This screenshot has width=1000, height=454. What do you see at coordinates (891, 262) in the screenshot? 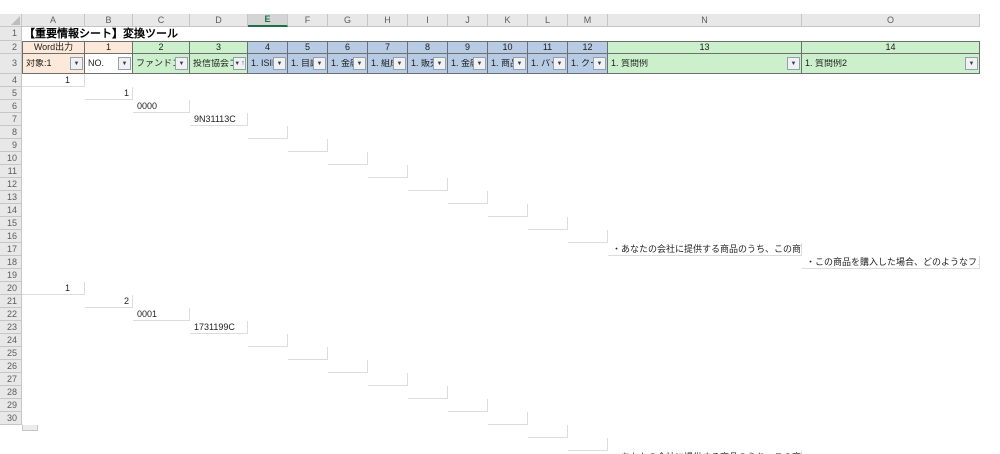
I see `cell-question2-O4: ・この商品を購入した場合、どのようなフォローアップを` at bounding box center [891, 262].